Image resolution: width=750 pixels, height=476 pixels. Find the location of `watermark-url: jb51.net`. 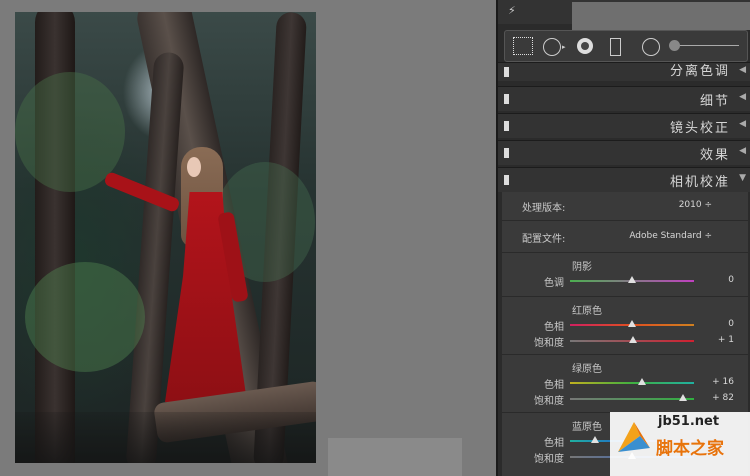

watermark-url: jb51.net is located at coordinates (689, 421).